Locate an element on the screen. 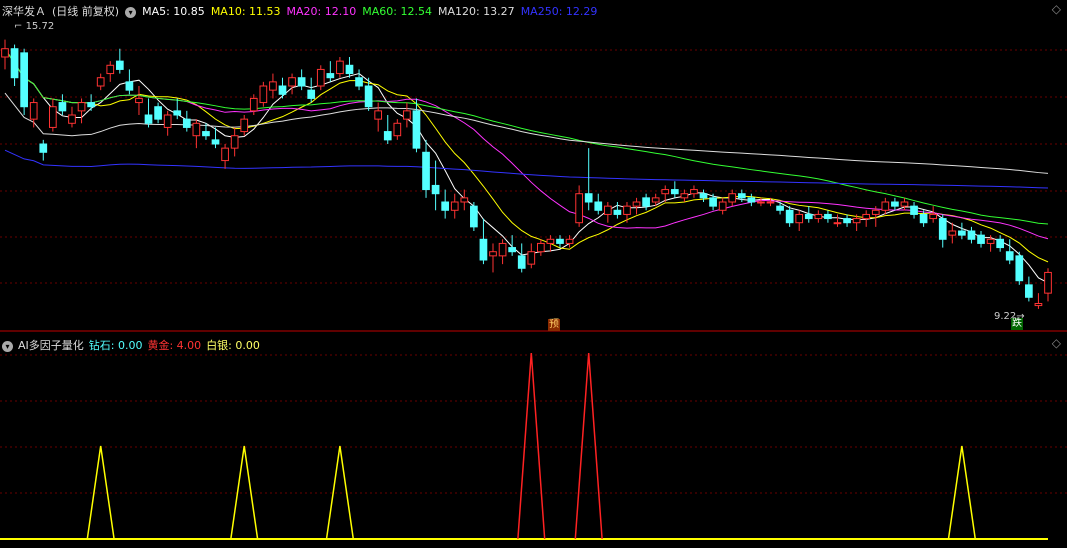  indicator-dropdown-icon: ▾ is located at coordinates (7, 346).